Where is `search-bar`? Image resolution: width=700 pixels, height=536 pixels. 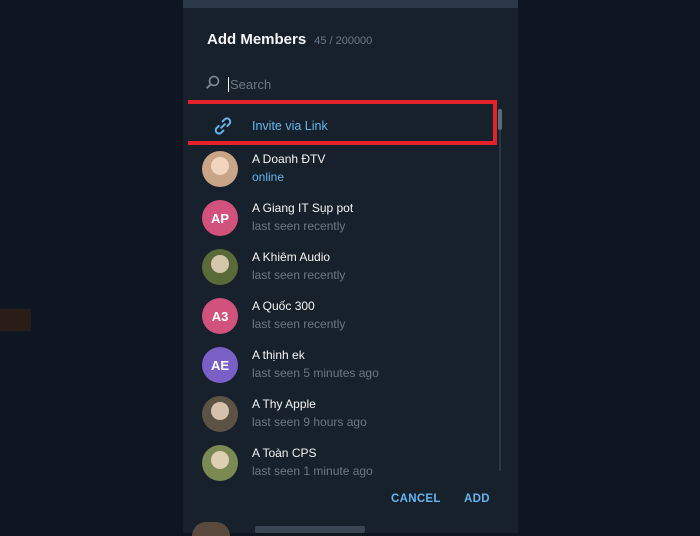
search-bar is located at coordinates (350, 84).